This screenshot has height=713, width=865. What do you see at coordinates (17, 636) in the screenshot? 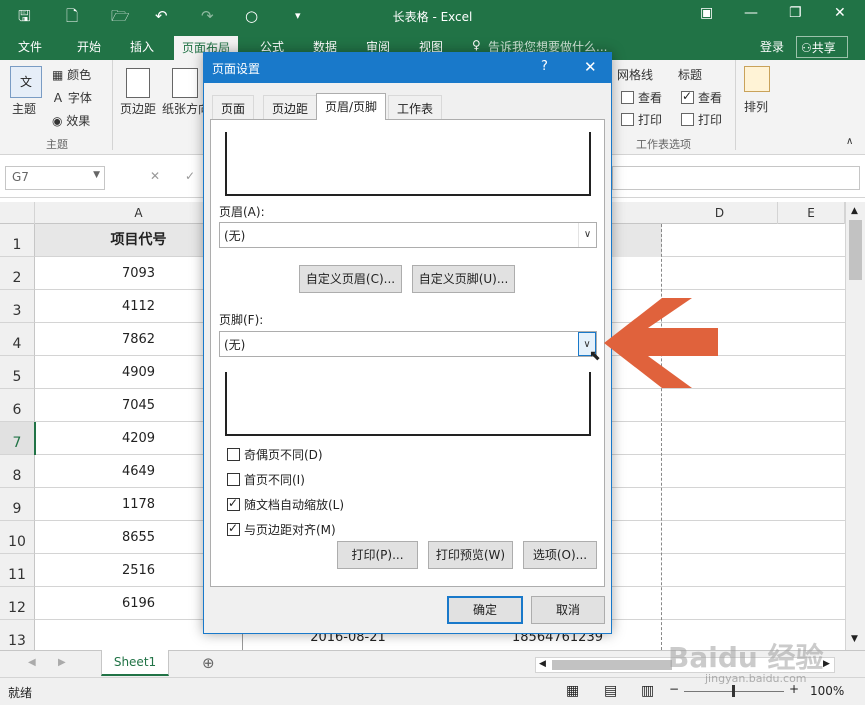
I see `row-header: 13` at bounding box center [17, 636].